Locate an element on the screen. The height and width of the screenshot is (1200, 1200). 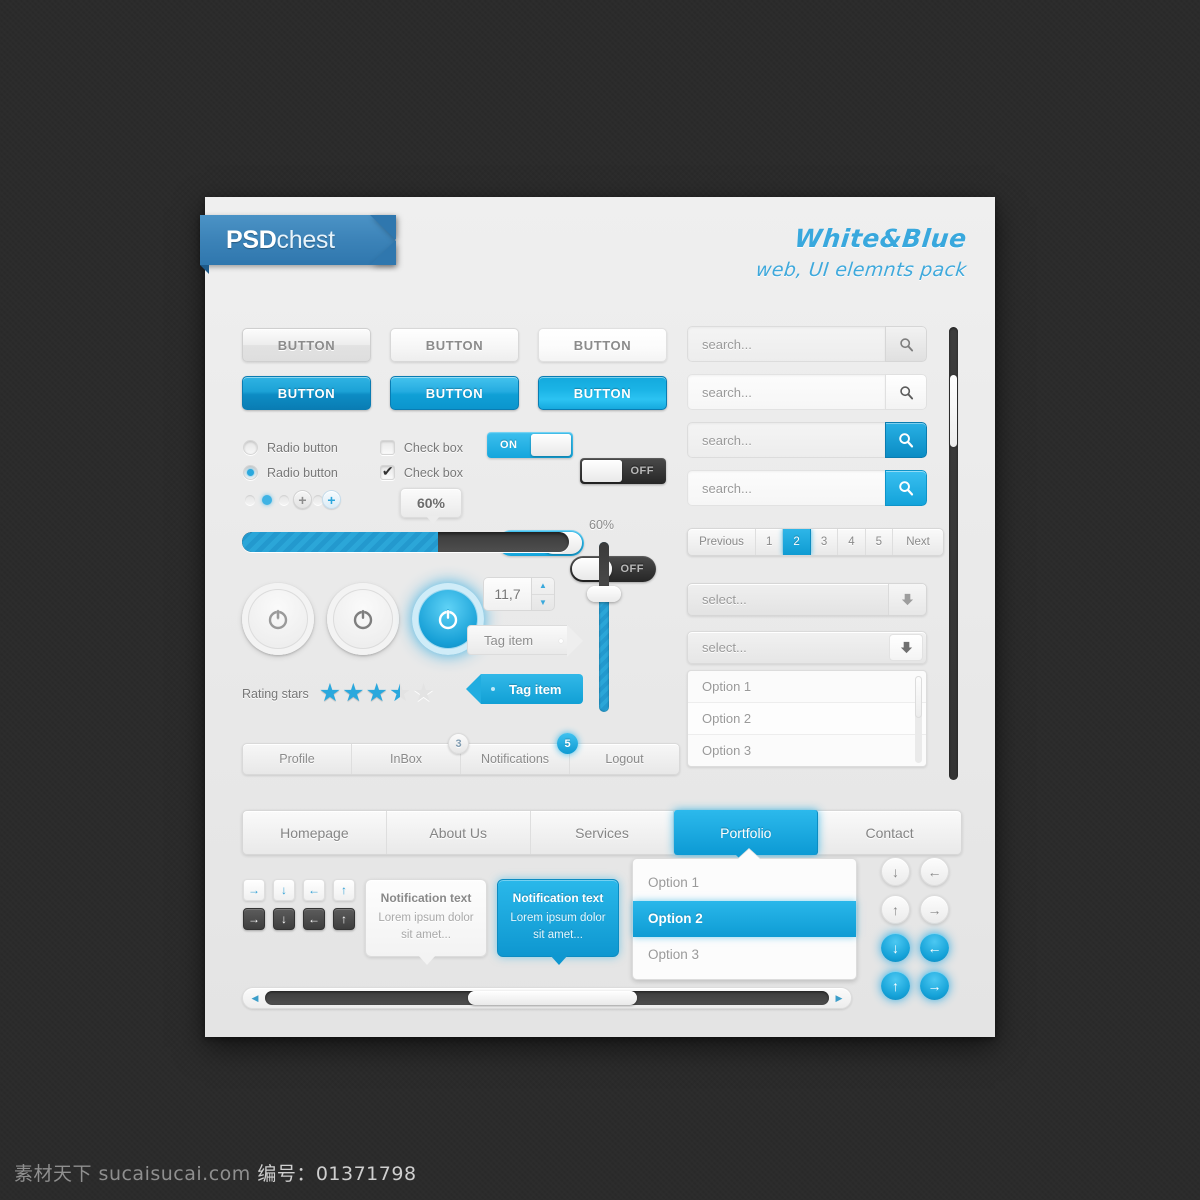
select-option-list: Option 1 Option 2 Option 3 is located at coordinates (807, 718).